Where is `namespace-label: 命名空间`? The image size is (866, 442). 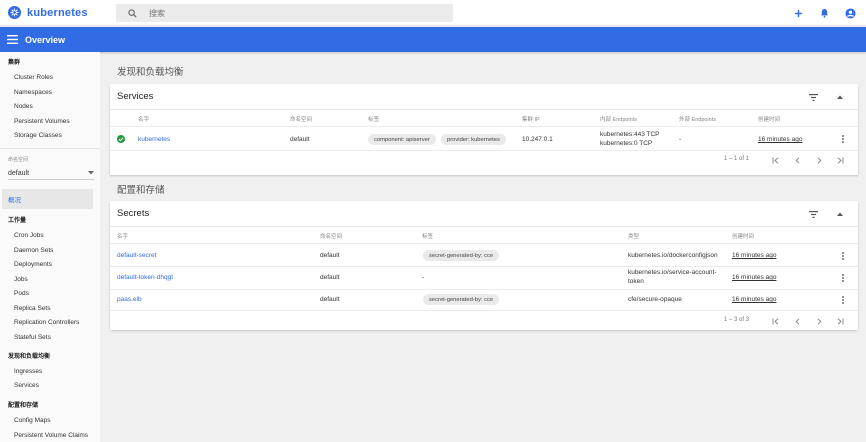 namespace-label: 命名空间 is located at coordinates (18, 160).